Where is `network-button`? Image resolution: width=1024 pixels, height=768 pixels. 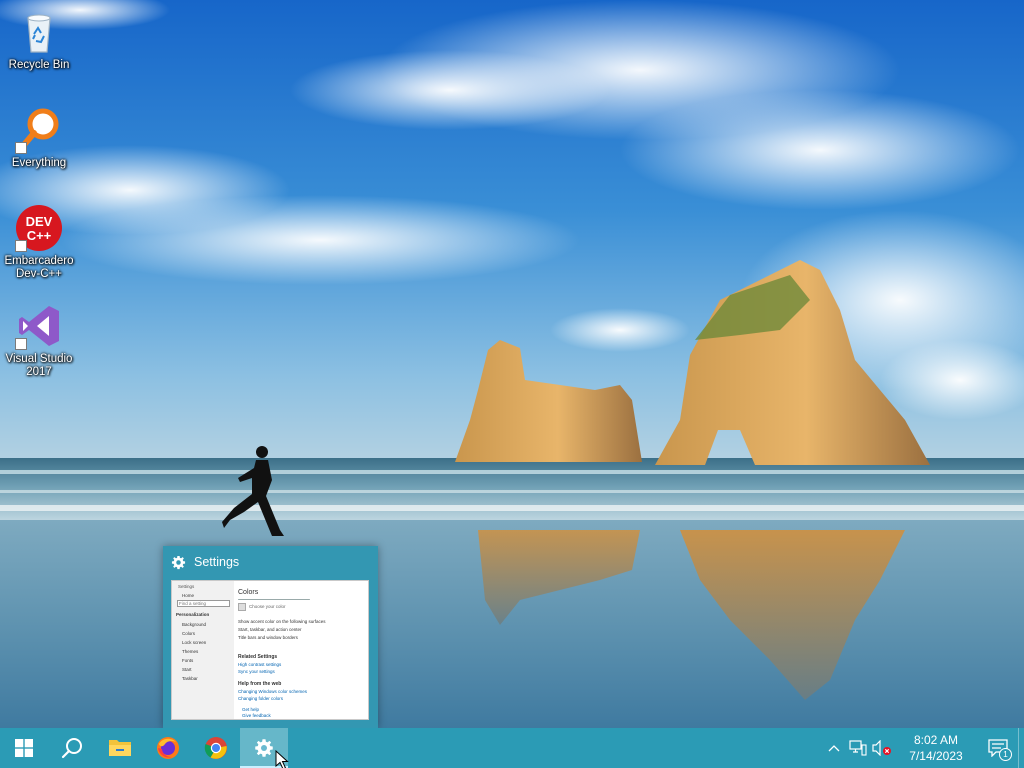
network-button is located at coordinates (858, 748).